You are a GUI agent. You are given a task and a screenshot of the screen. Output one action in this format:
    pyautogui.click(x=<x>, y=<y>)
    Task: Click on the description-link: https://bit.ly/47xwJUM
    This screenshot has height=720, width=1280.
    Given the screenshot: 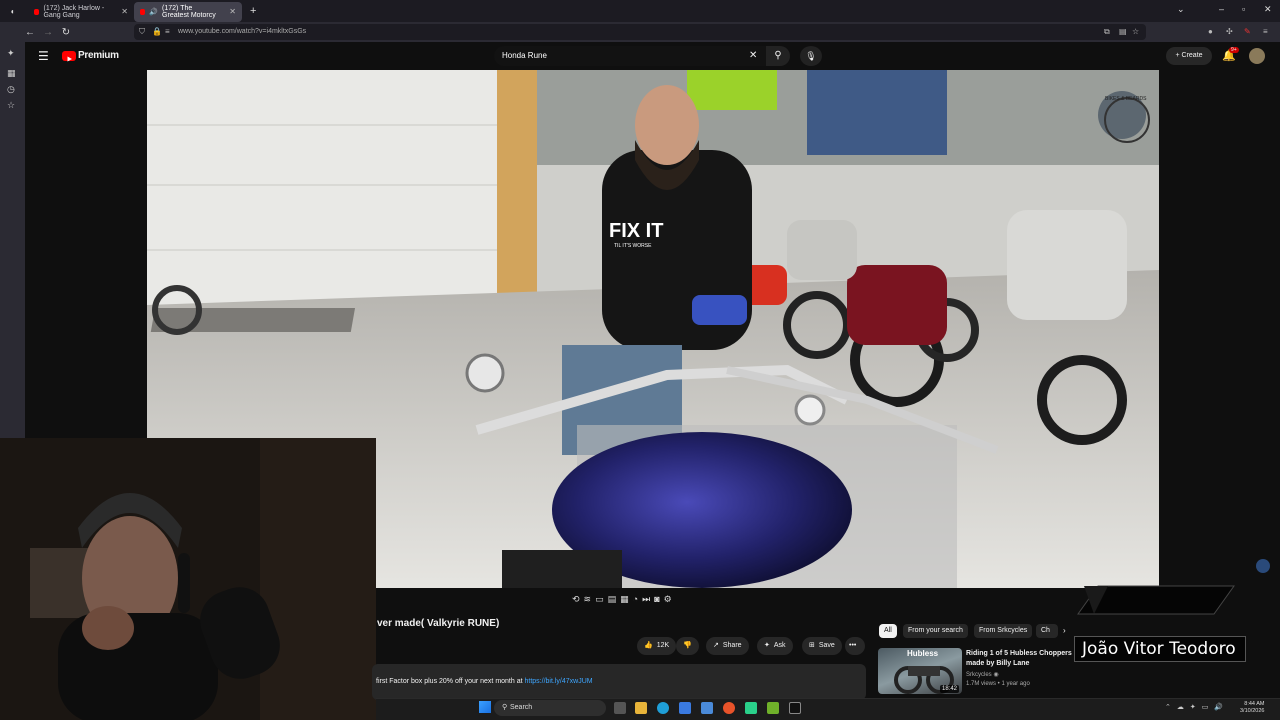 What is the action you would take?
    pyautogui.click(x=559, y=681)
    